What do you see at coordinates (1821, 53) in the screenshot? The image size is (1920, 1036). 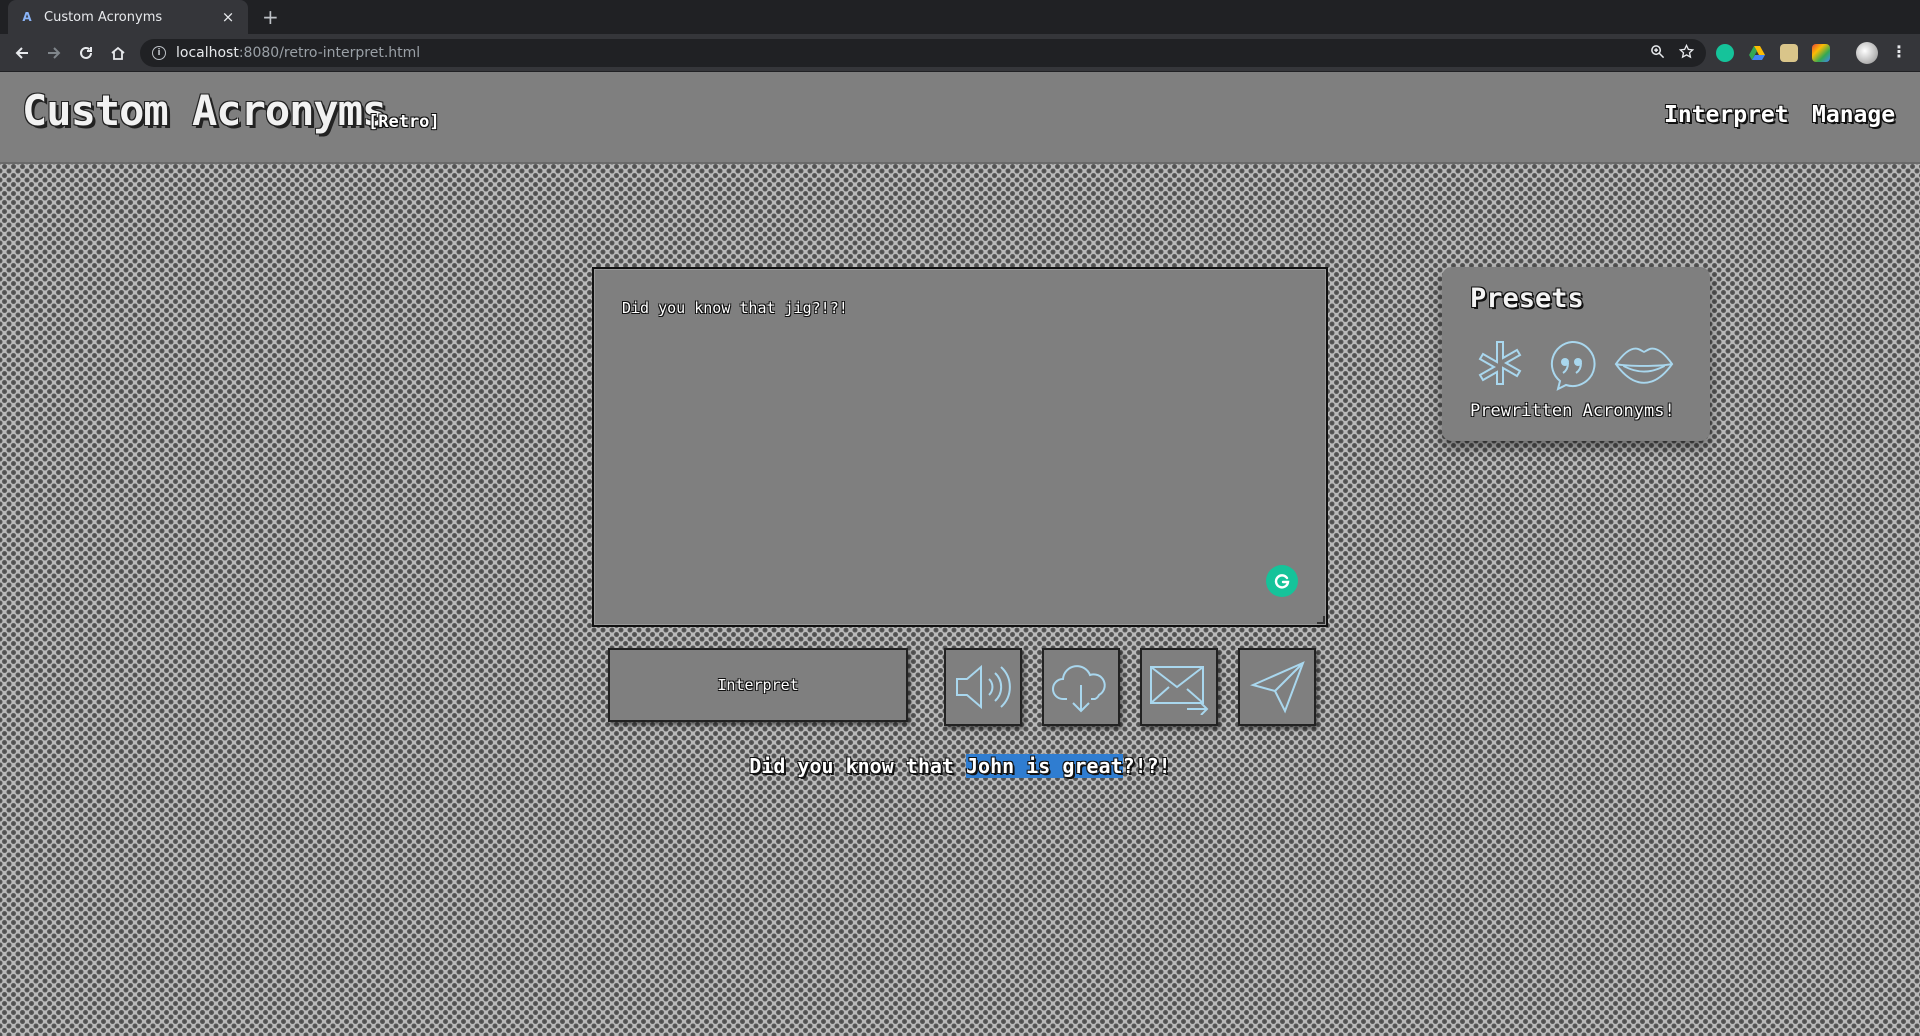 I see `colorful-extension-icon` at bounding box center [1821, 53].